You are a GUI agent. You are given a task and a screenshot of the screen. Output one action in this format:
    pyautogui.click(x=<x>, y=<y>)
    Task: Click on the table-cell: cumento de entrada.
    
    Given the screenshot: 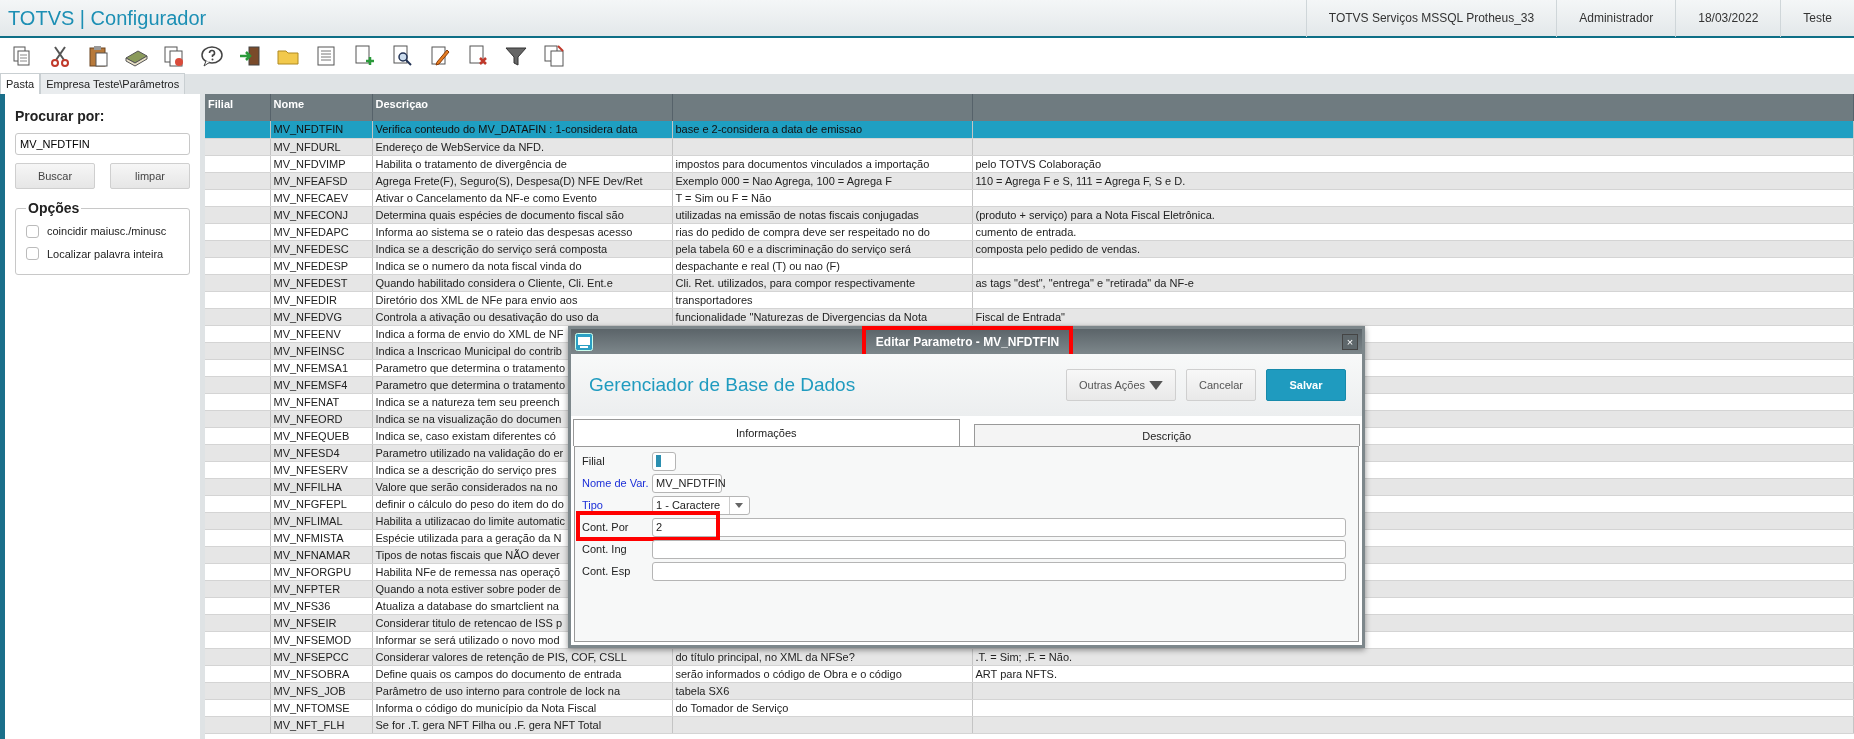 What is the action you would take?
    pyautogui.click(x=1413, y=231)
    